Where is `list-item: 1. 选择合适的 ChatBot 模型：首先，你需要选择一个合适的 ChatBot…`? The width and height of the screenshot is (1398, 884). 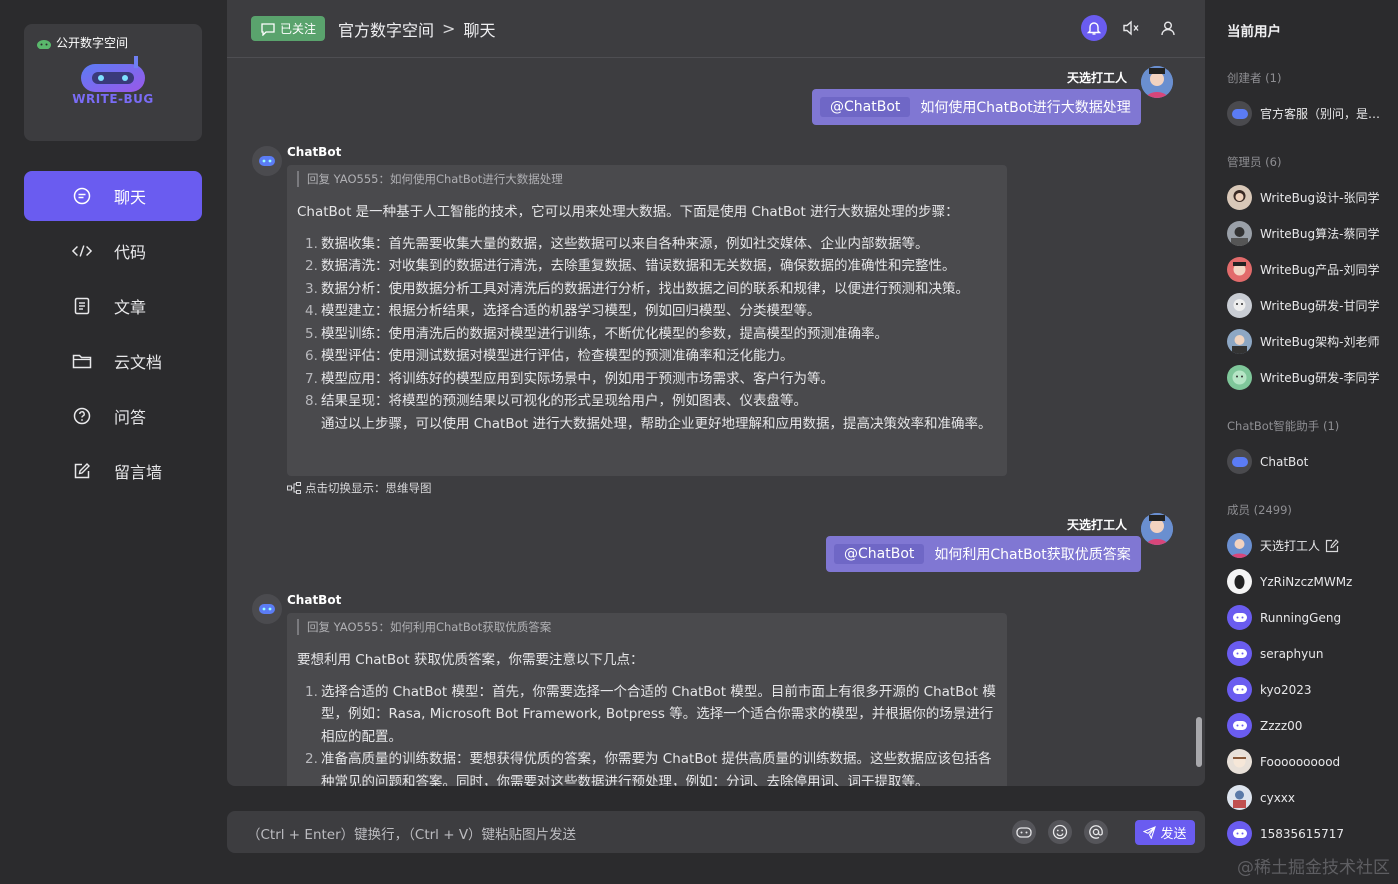
list-item: 1. 选择合适的 ChatBot 模型：首先，你需要选择一个合适的 ChatBot… is located at coordinates (650, 714).